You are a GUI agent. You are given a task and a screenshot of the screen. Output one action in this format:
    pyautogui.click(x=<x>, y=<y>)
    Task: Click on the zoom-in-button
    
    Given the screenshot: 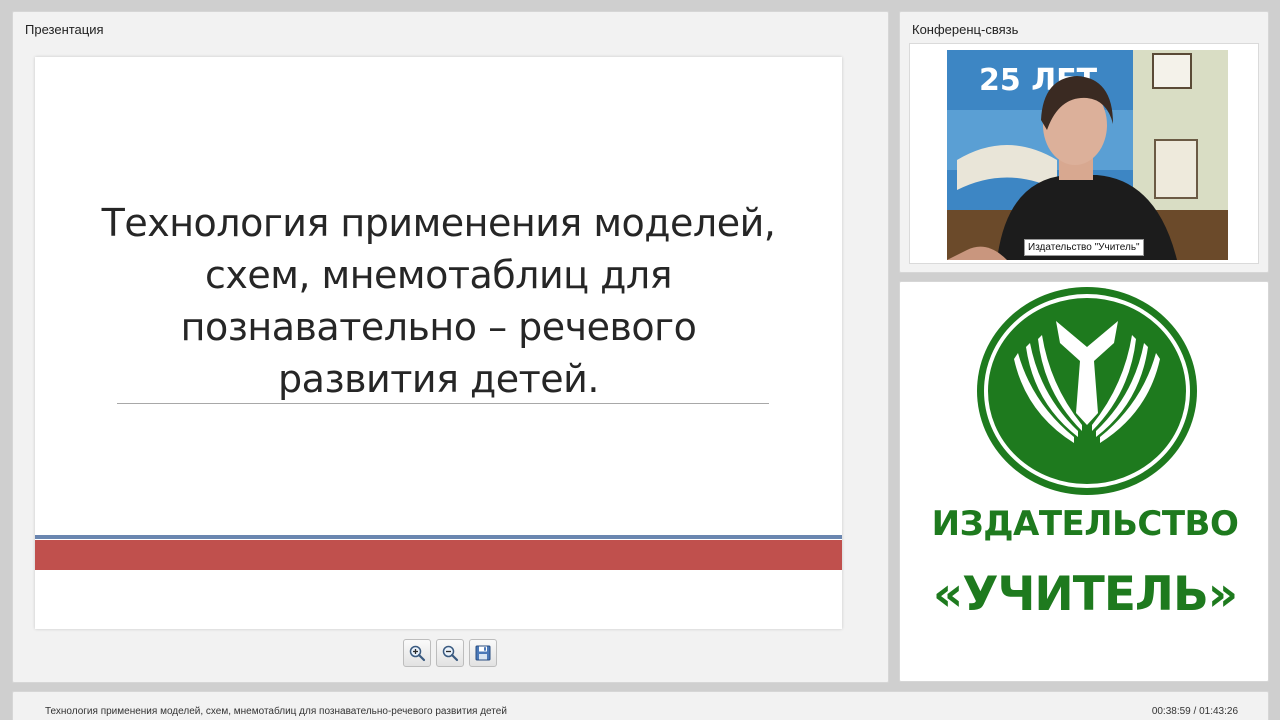 What is the action you would take?
    pyautogui.click(x=417, y=653)
    